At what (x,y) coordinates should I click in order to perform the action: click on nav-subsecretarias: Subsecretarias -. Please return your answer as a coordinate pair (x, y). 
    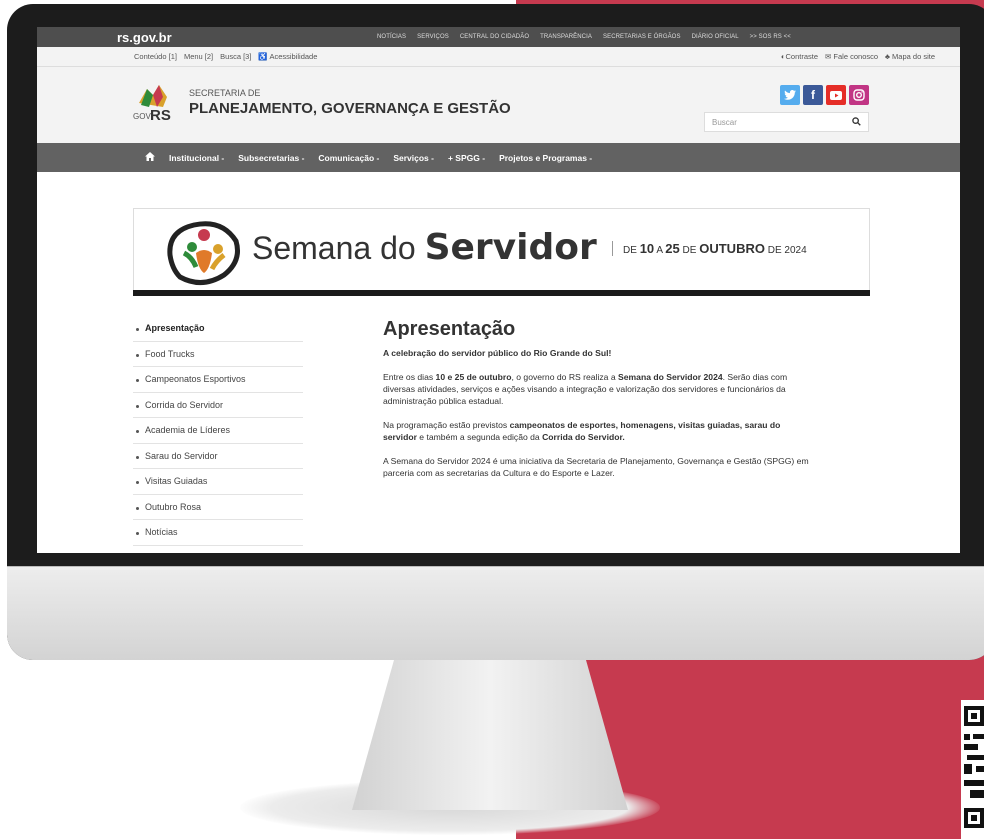
    Looking at the image, I should click on (271, 158).